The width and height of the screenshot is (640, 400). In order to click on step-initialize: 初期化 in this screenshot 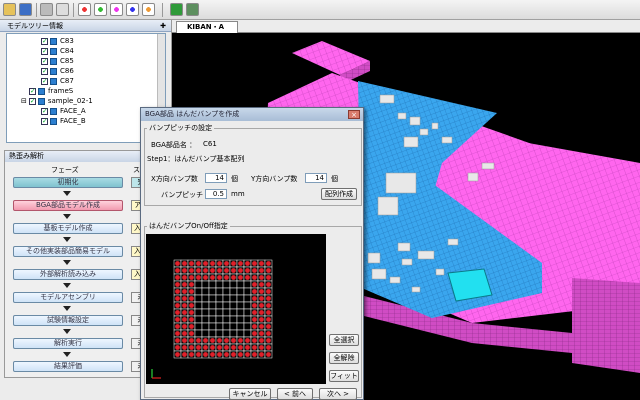, I will do `click(68, 182)`.